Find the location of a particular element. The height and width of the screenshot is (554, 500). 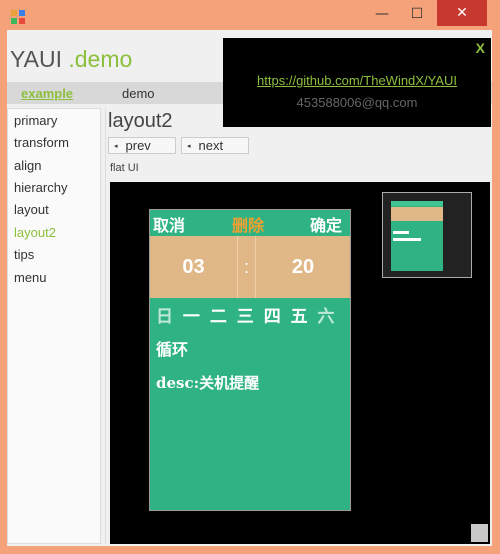

brand-name: YAUI is located at coordinates (36, 59).